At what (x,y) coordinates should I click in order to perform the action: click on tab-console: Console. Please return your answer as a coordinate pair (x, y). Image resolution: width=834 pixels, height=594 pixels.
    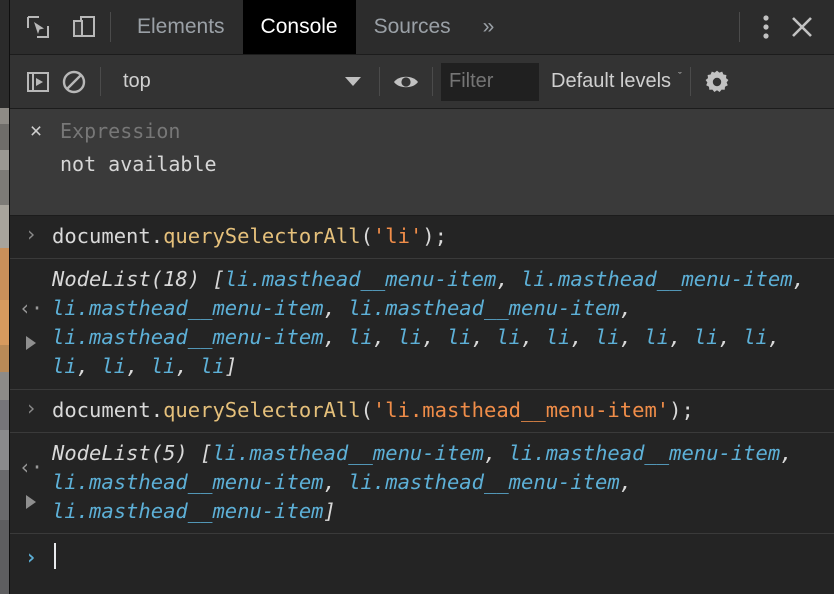
    Looking at the image, I should click on (299, 27).